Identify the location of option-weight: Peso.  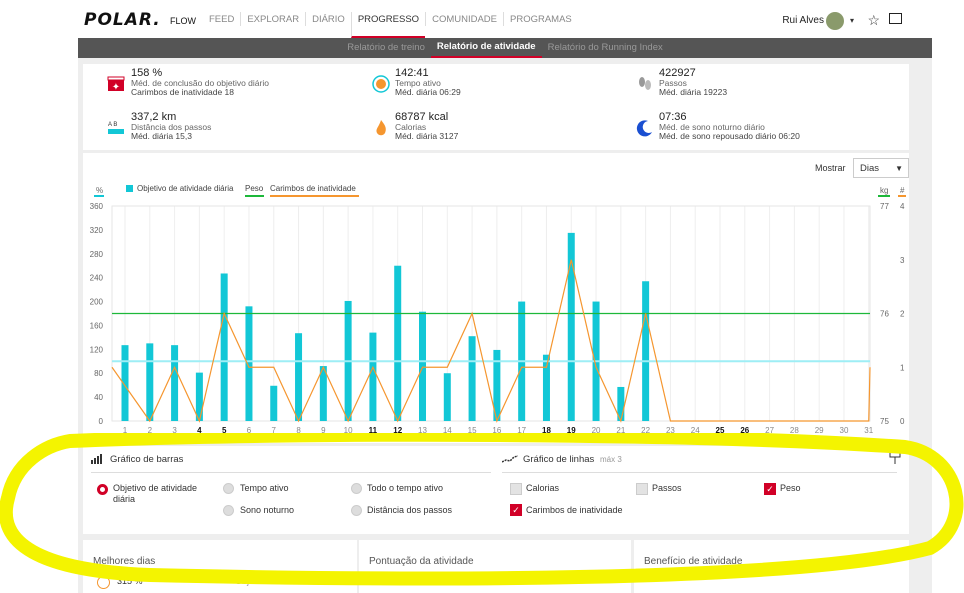
(790, 488).